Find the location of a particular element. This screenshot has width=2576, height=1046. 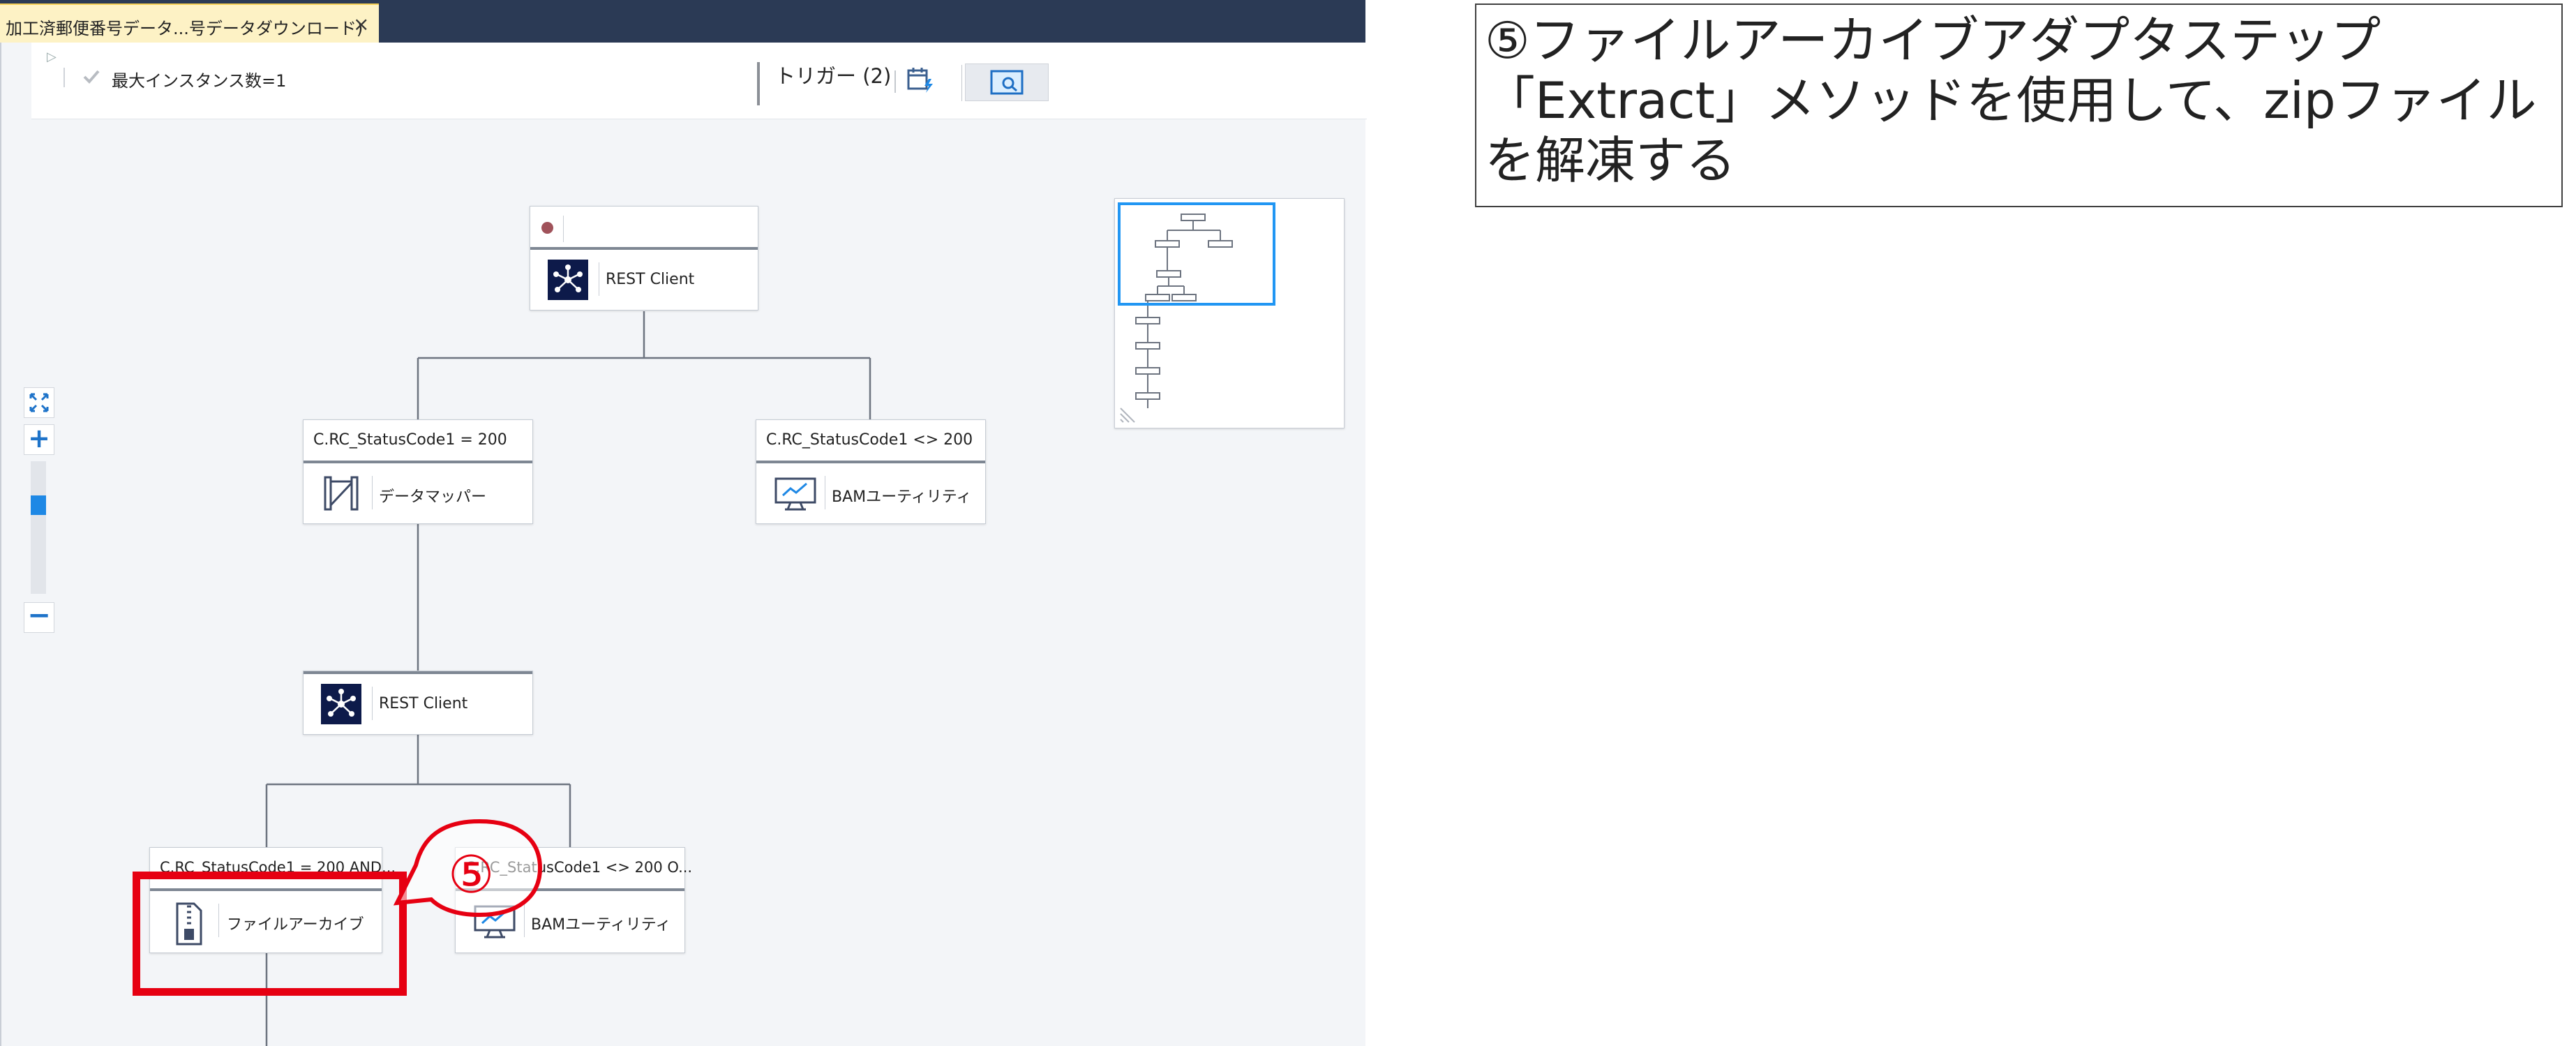

node-header is located at coordinates (644, 228).